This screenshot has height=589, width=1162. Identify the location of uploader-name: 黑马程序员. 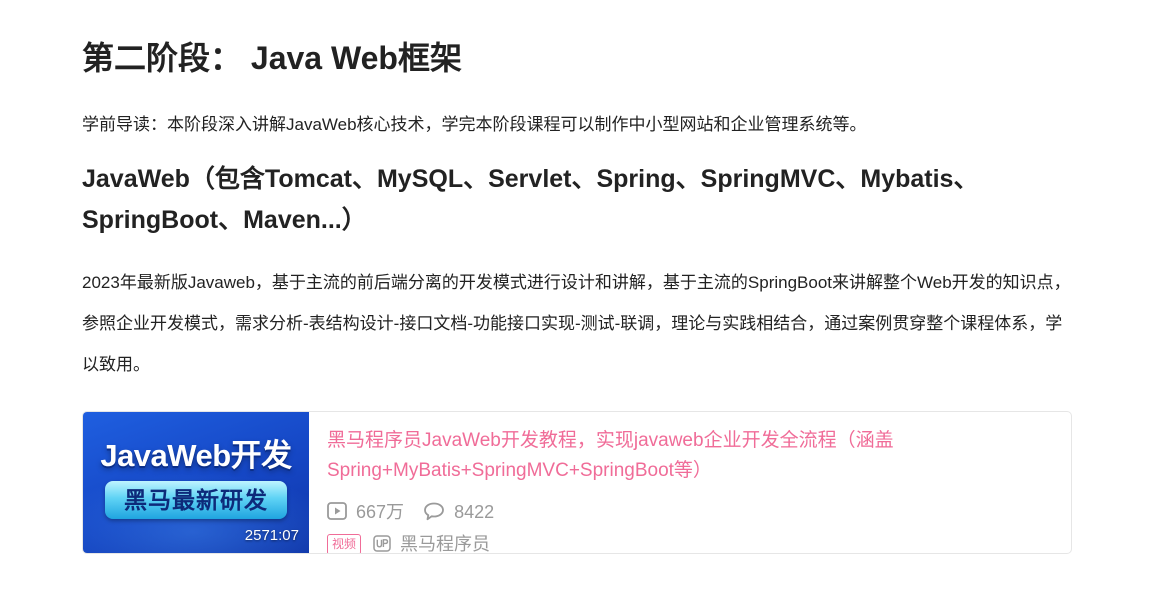
(445, 543).